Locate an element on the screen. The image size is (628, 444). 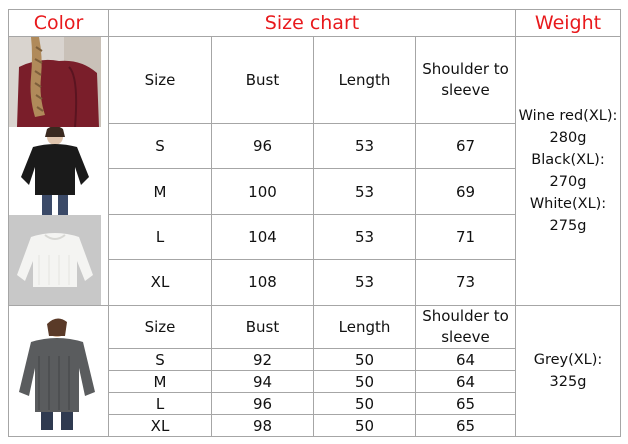
shoulder-cell: 73 is located at coordinates (465, 282).